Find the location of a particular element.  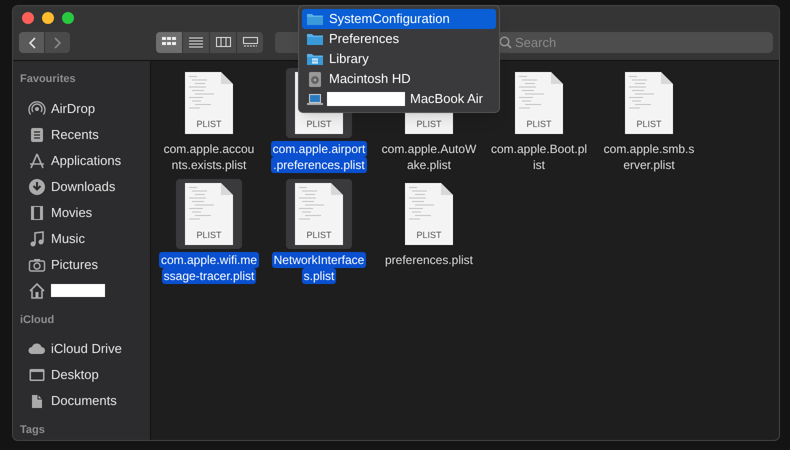

sidebar-section-title: iCloud is located at coordinates (38, 320).